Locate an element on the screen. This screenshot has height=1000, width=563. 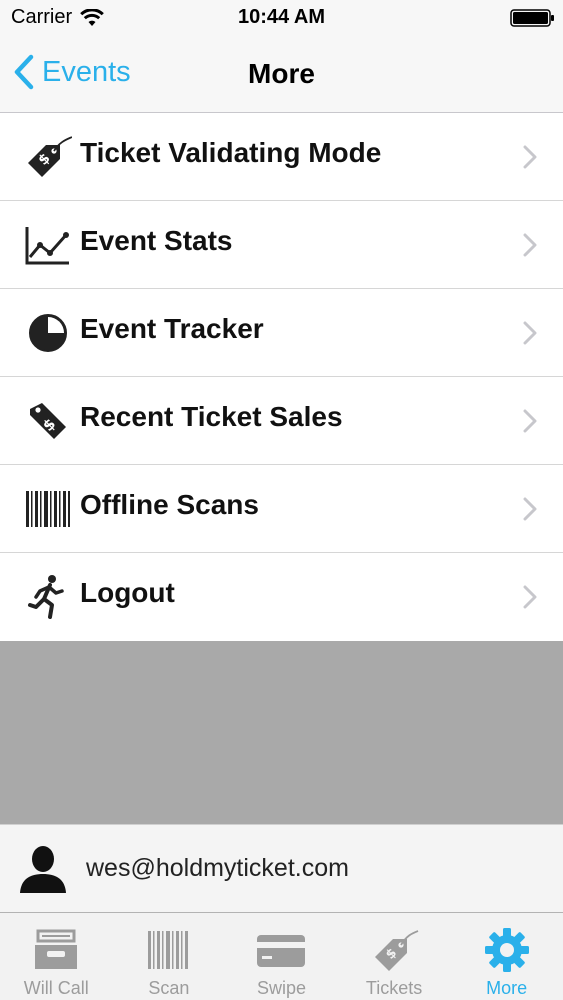
navigation-bar: Events More is located at coordinates (281, 74).